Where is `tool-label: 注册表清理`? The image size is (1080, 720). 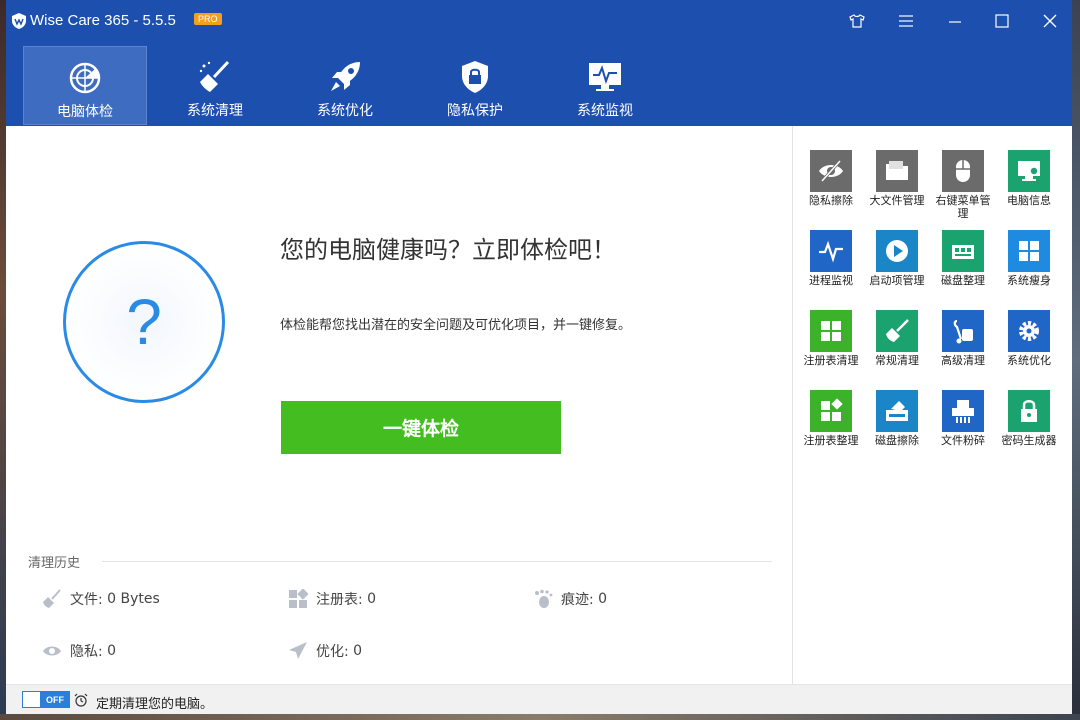 tool-label: 注册表清理 is located at coordinates (831, 360).